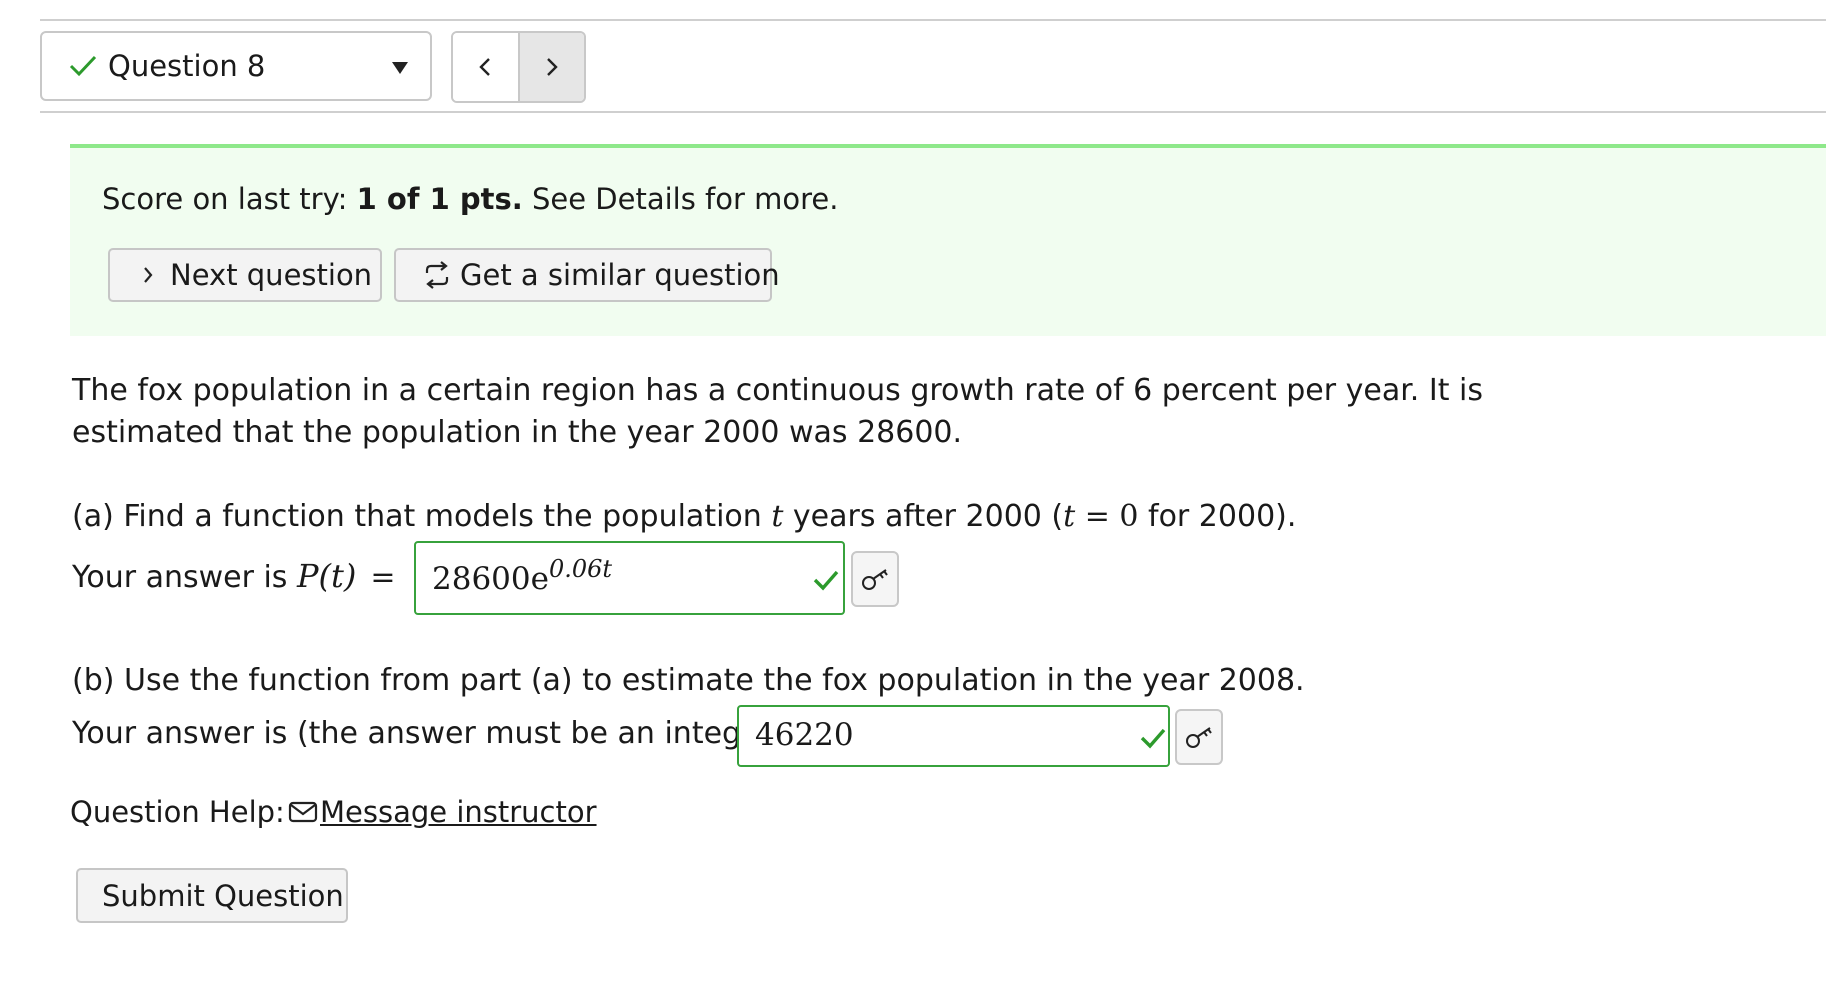  Describe the element at coordinates (953, 736) in the screenshot. I see `part-b-answer-field: 46220` at that location.